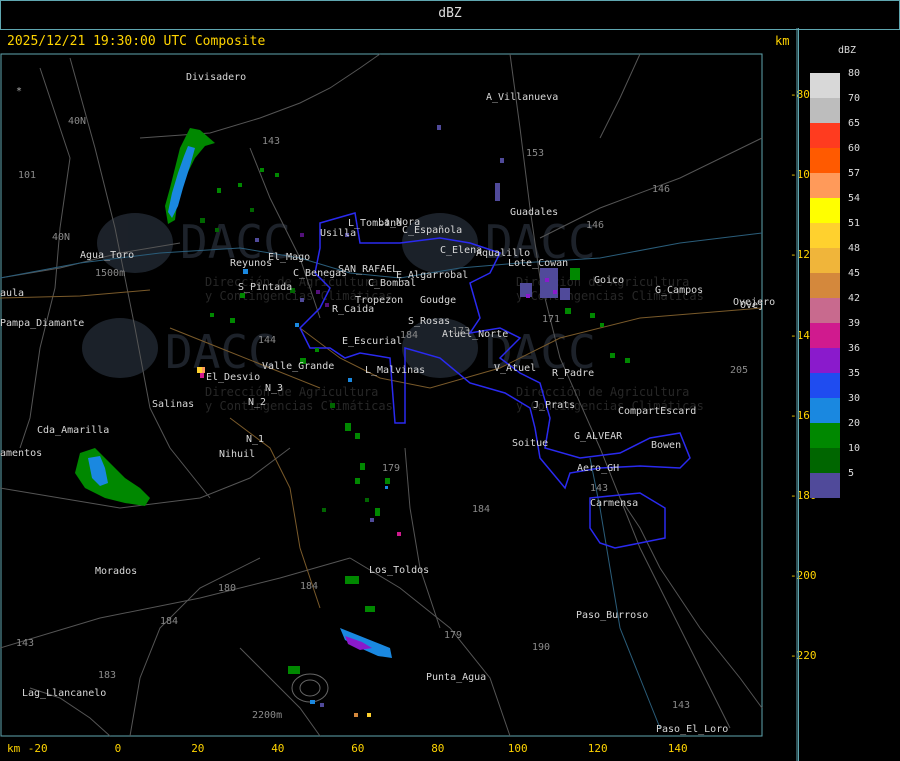 Image resolution: width=900 pixels, height=761 pixels. What do you see at coordinates (251, 263) in the screenshot?
I see `place-label: Reyunos` at bounding box center [251, 263].